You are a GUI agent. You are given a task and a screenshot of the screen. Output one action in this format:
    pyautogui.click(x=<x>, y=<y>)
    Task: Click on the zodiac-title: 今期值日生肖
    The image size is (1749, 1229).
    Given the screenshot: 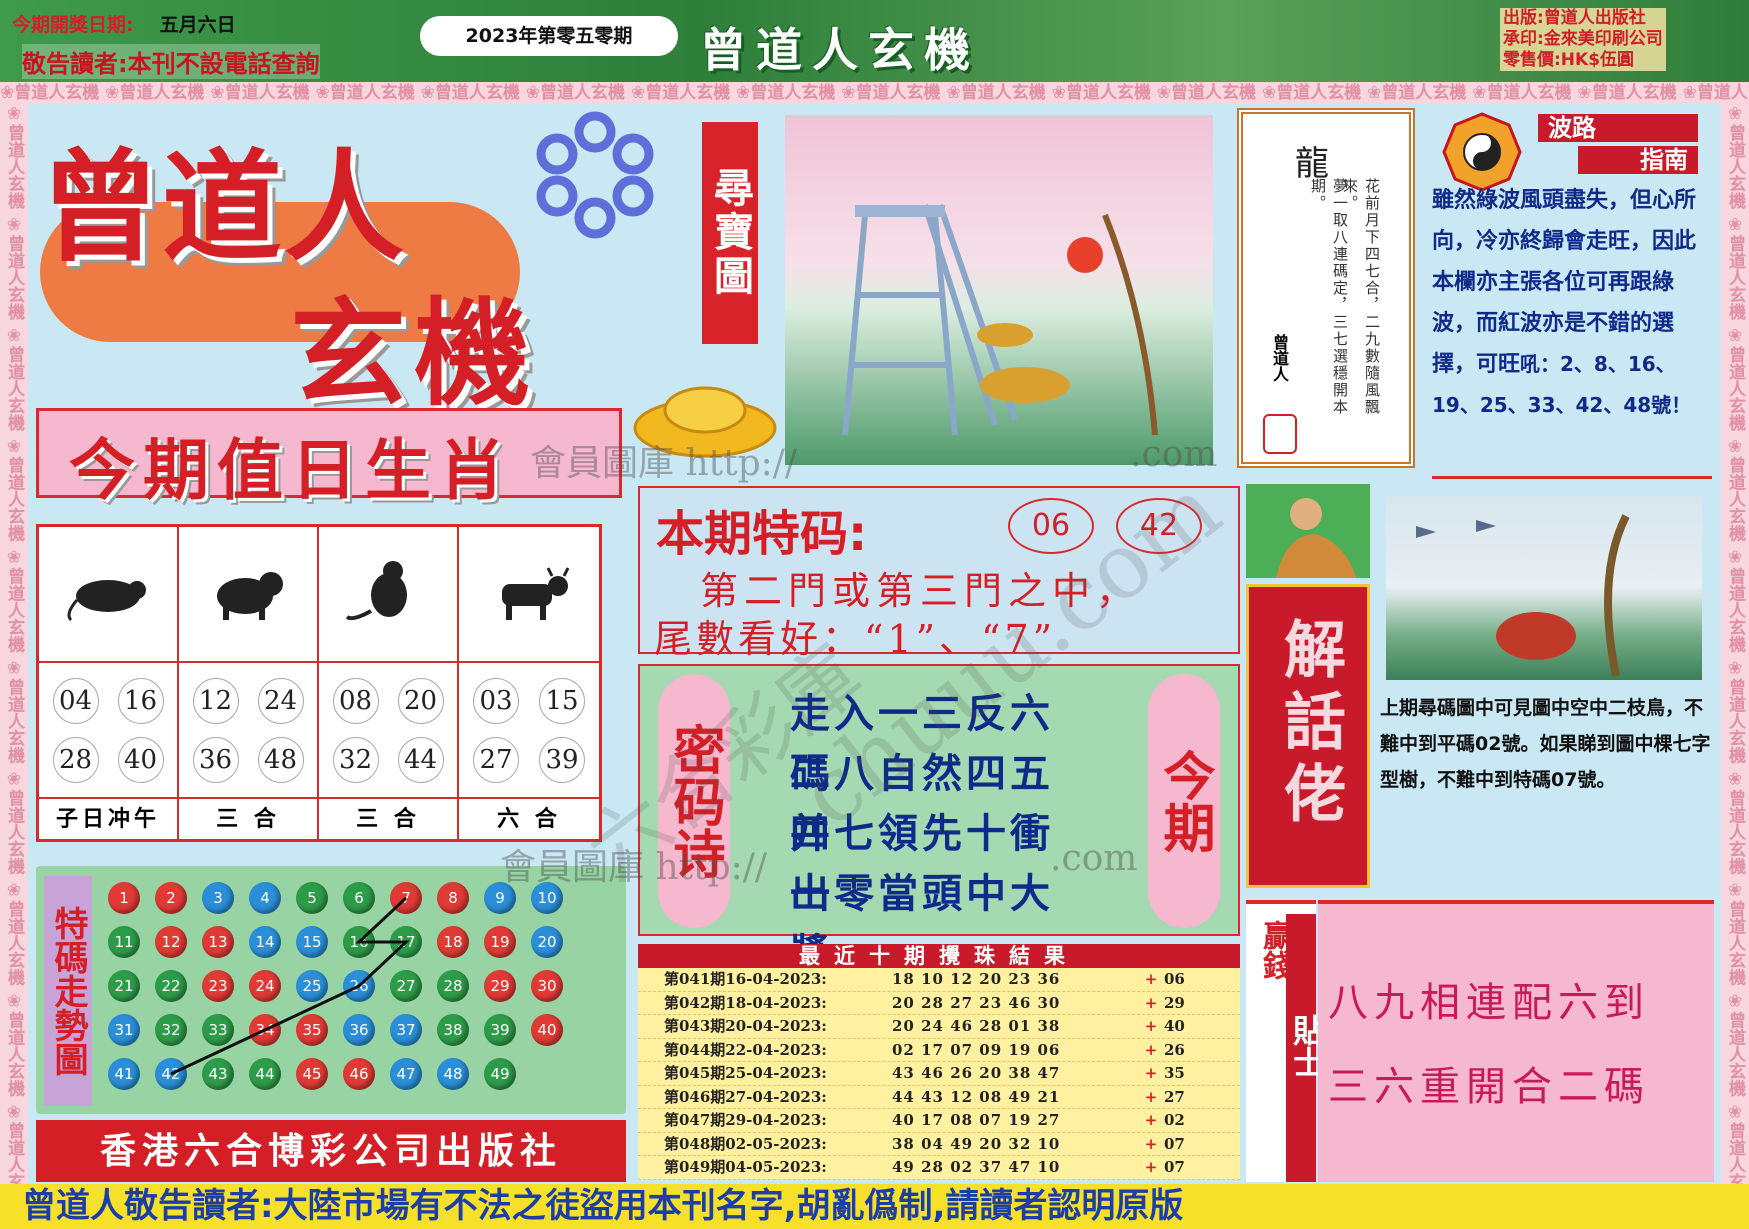 What is the action you would take?
    pyautogui.click(x=291, y=470)
    